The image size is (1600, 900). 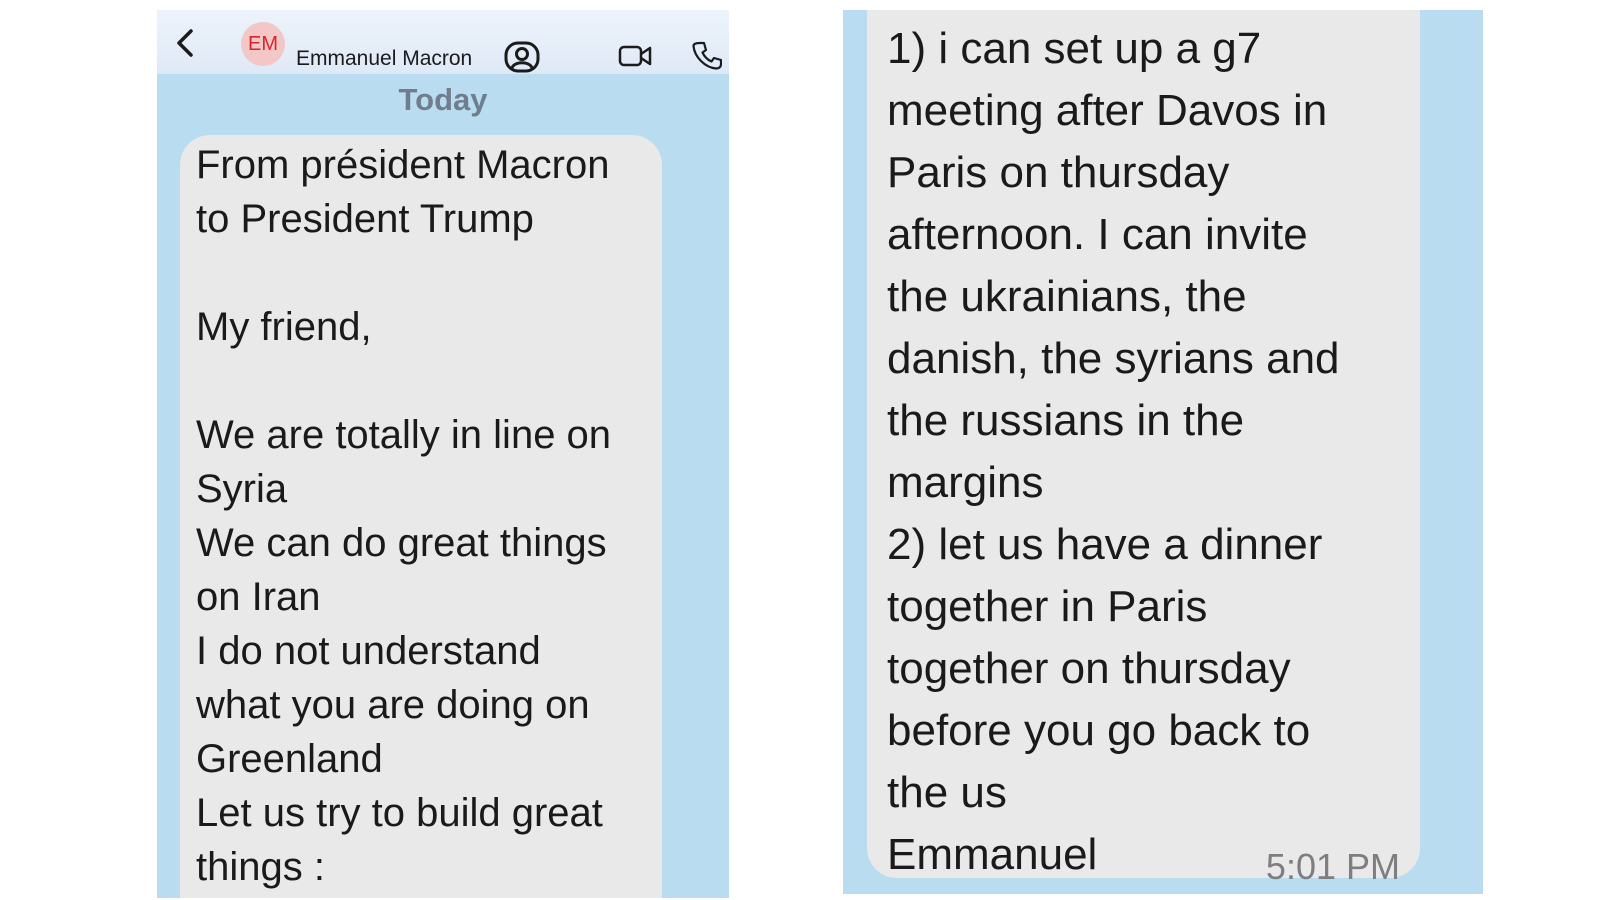 What do you see at coordinates (443, 42) in the screenshot?
I see `chat-header: EM Emmanuel Macron` at bounding box center [443, 42].